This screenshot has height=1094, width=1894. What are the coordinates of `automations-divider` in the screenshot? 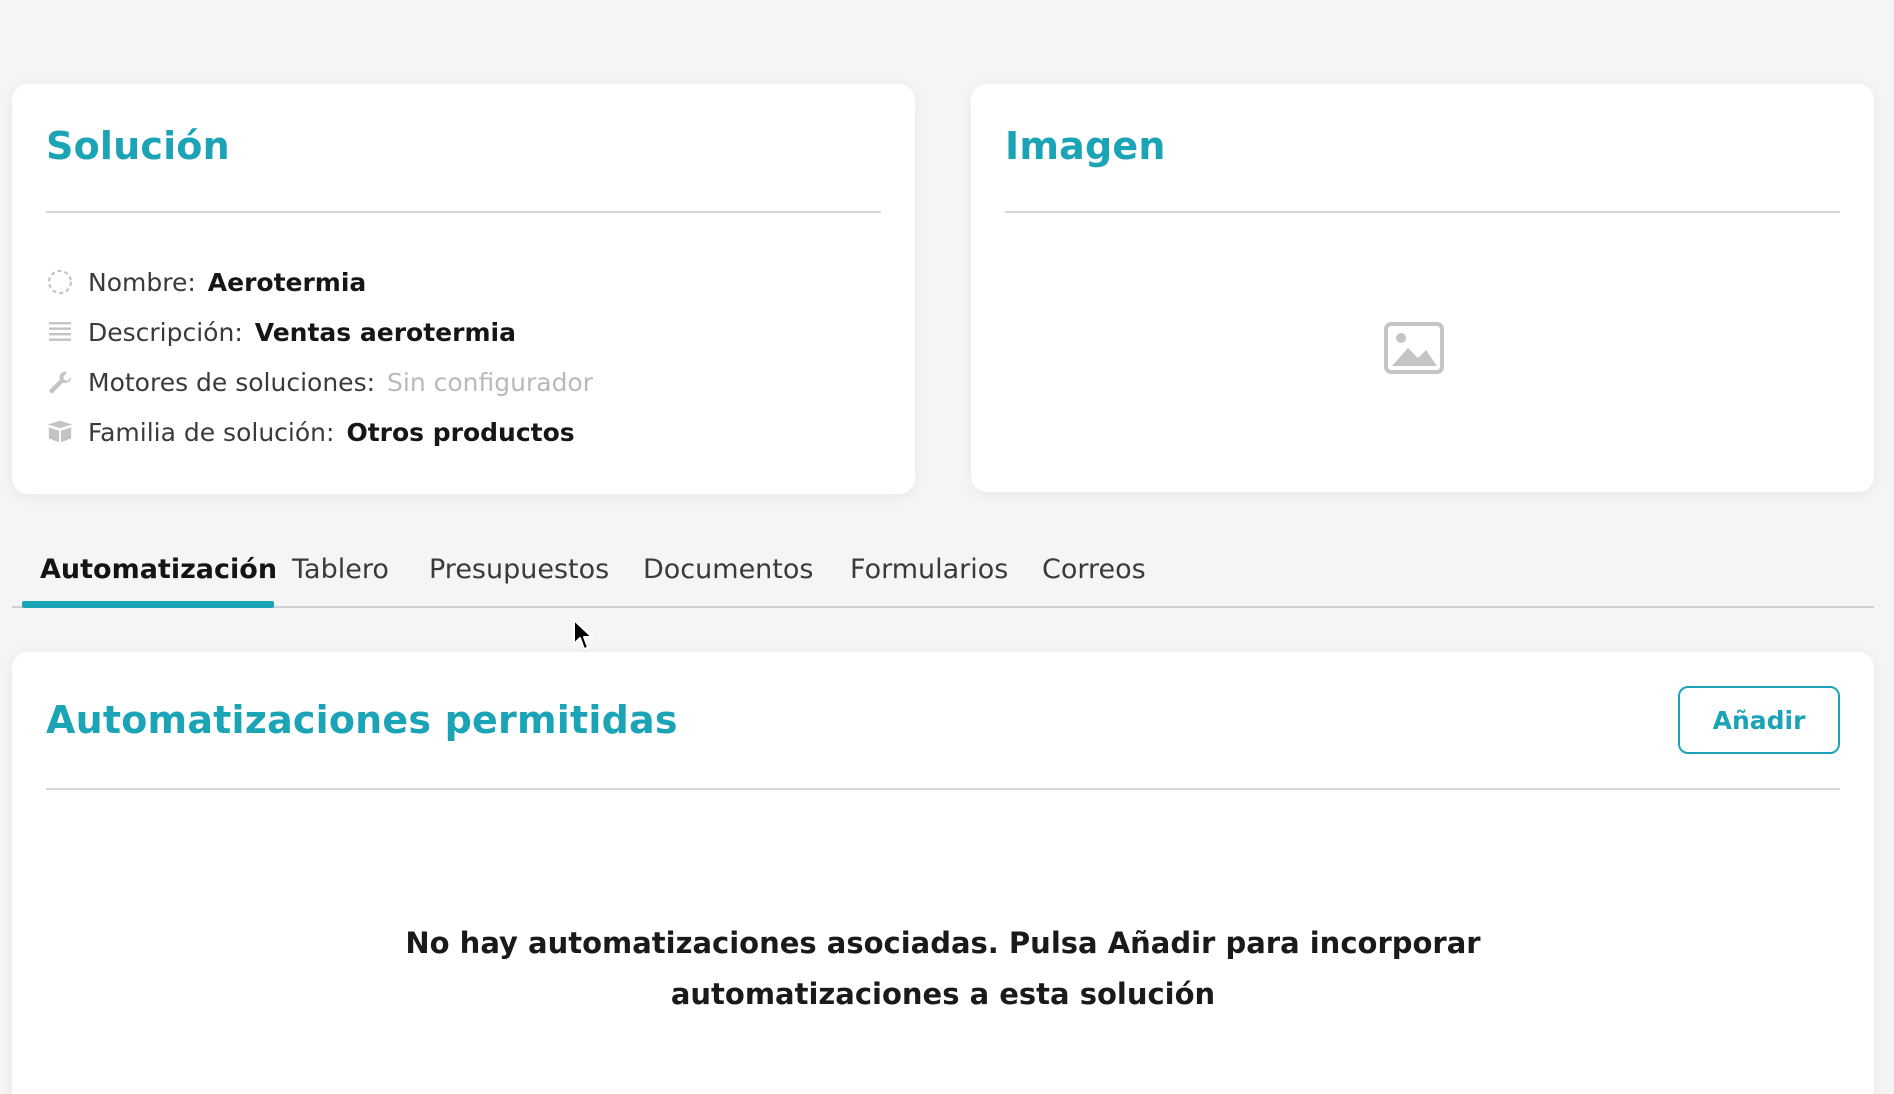 It's located at (943, 789).